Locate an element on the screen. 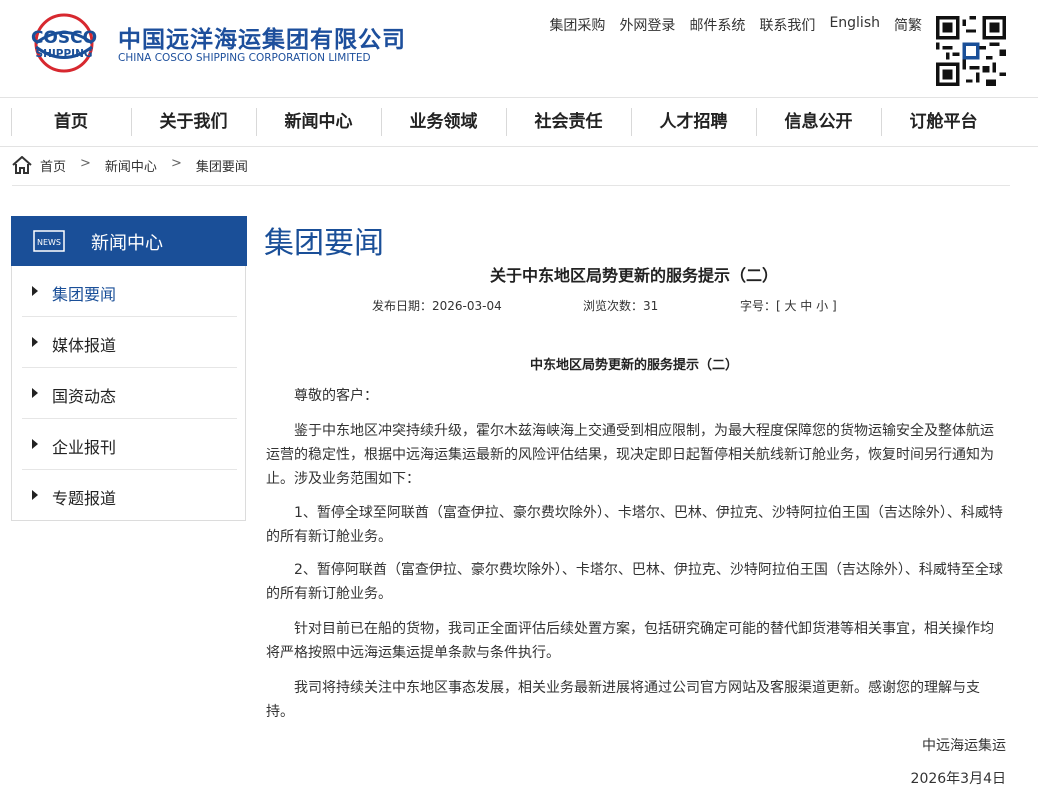 This screenshot has width=1038, height=801. nav-home: 首页 is located at coordinates (71, 122).